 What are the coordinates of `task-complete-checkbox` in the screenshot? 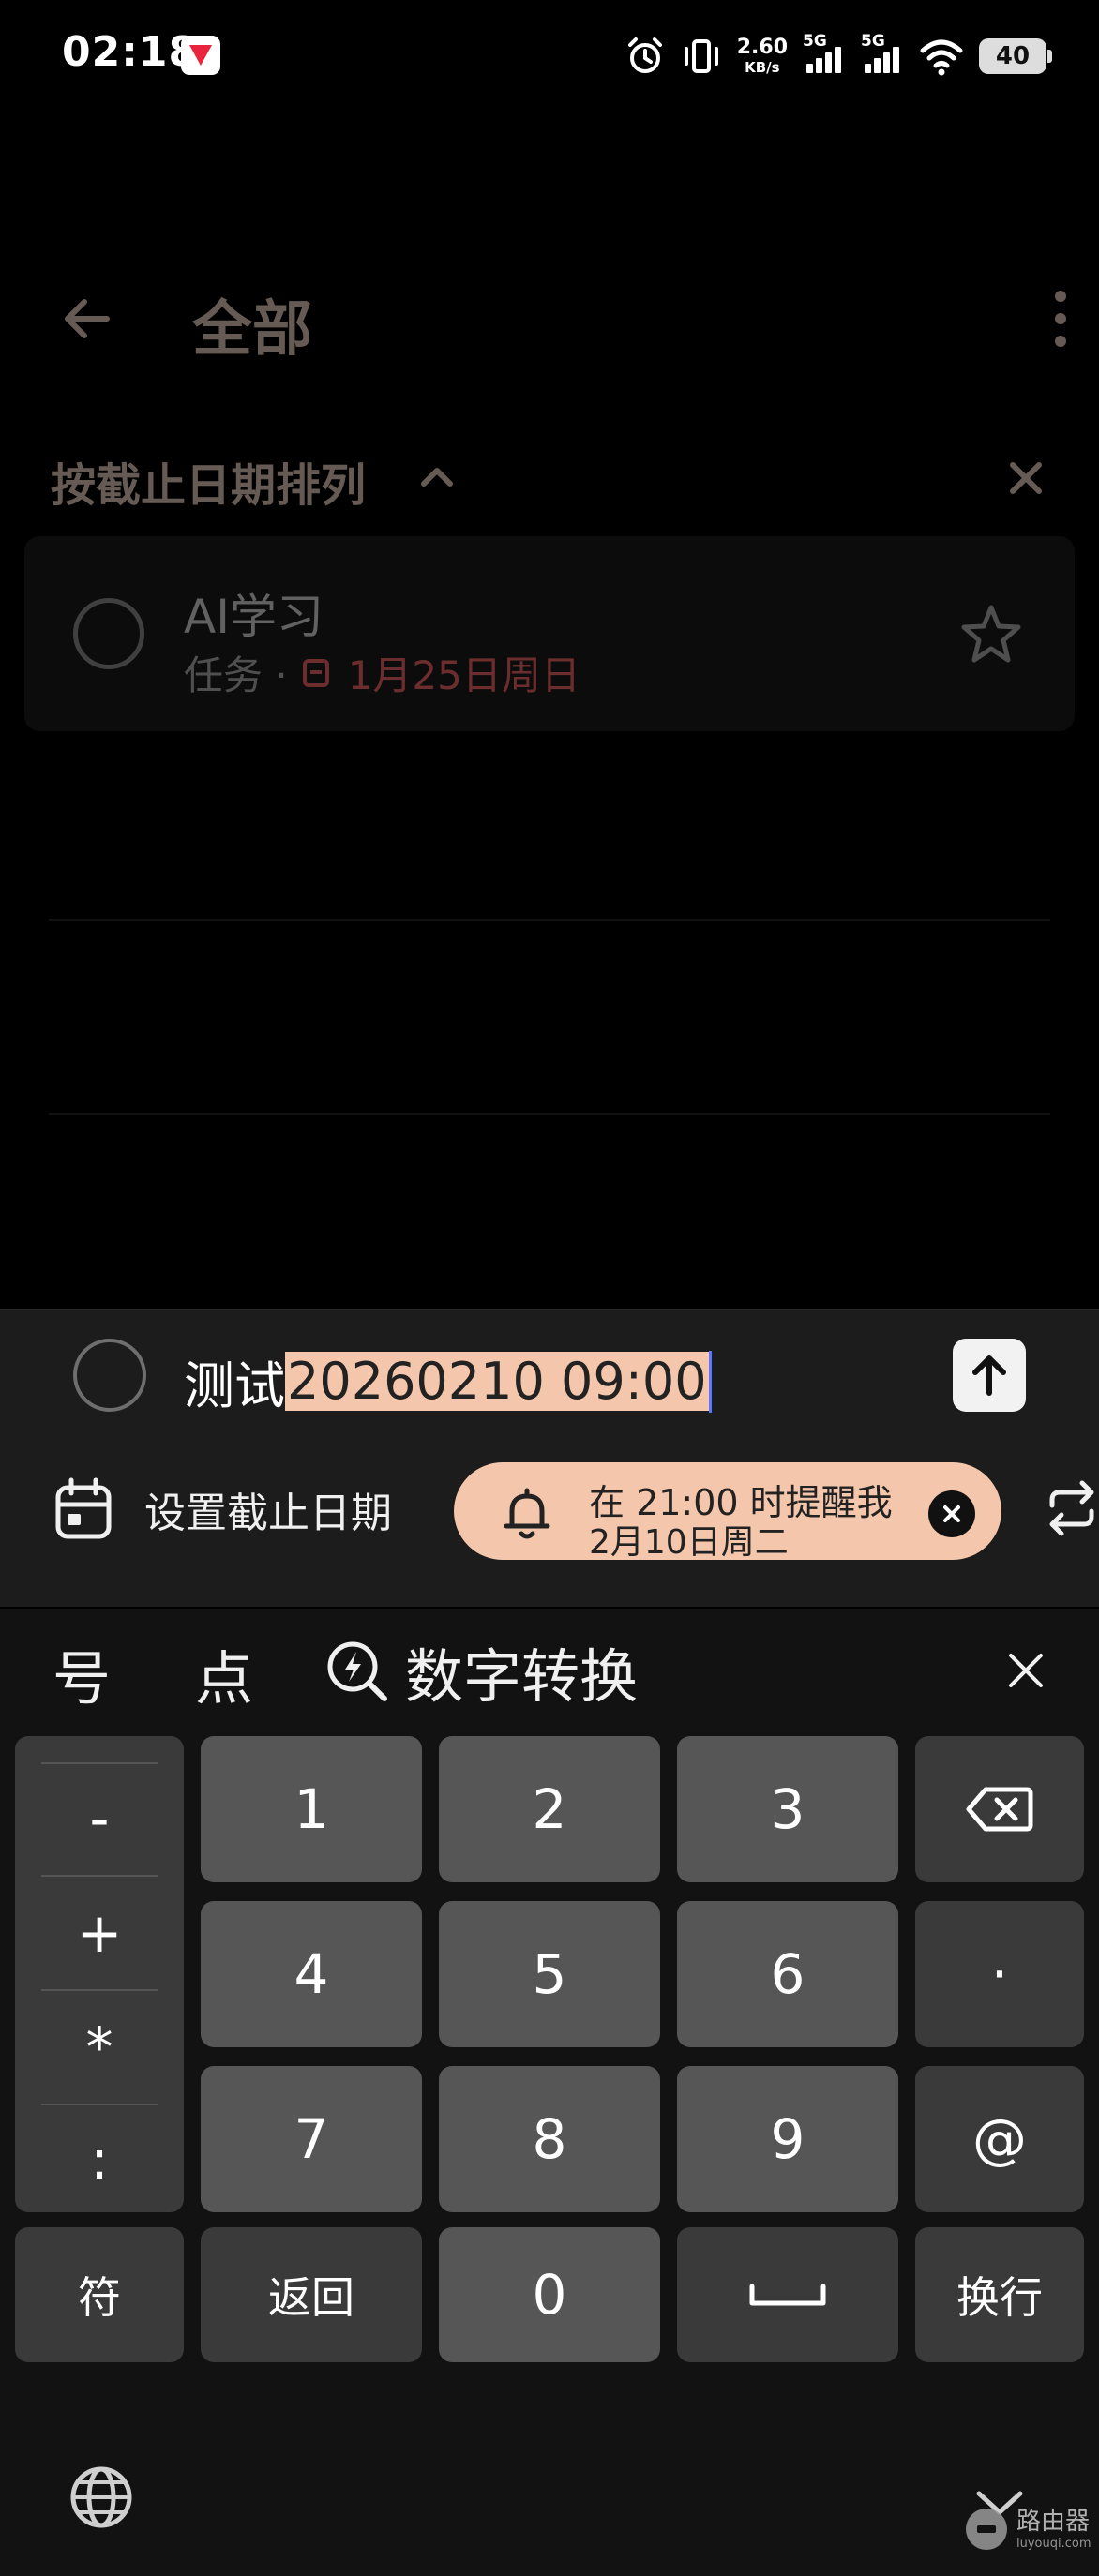 It's located at (108, 633).